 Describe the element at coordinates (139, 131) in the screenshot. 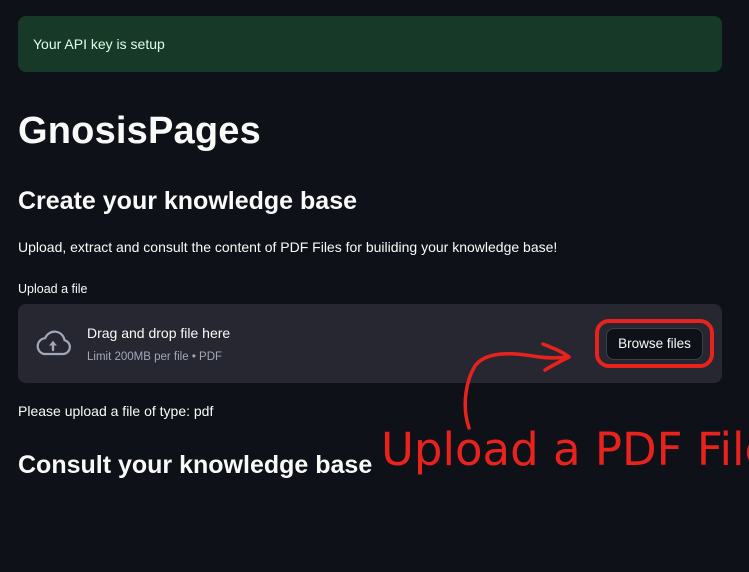

I see `app-title: GnosisPages` at that location.